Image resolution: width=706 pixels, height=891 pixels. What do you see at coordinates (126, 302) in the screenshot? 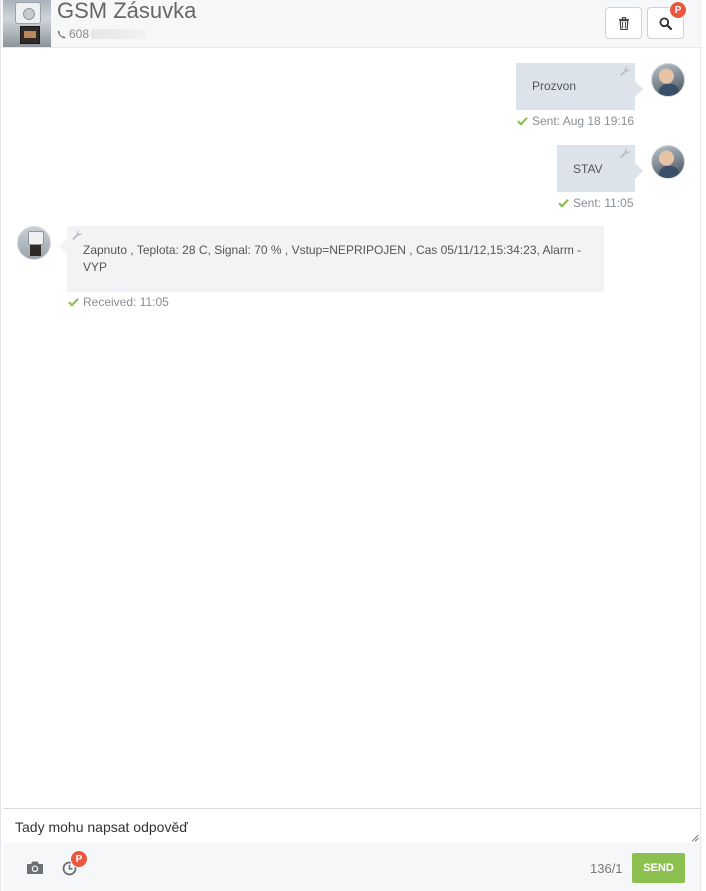
I see `message-status-label: Received: 11:05` at bounding box center [126, 302].